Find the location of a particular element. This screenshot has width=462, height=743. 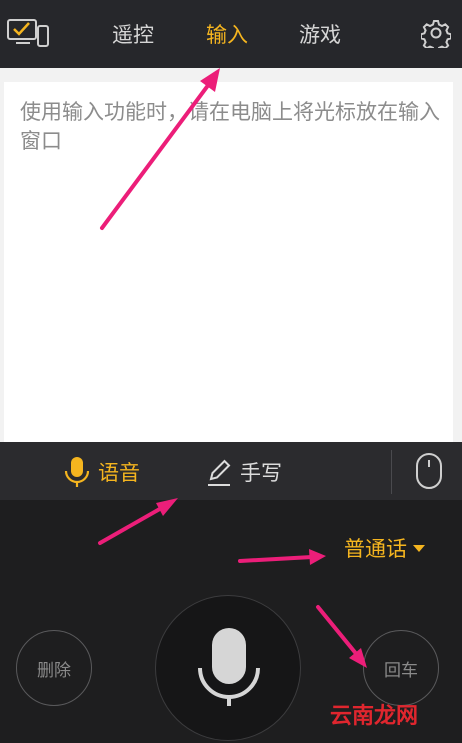

device-switch-icon is located at coordinates (28, 33).